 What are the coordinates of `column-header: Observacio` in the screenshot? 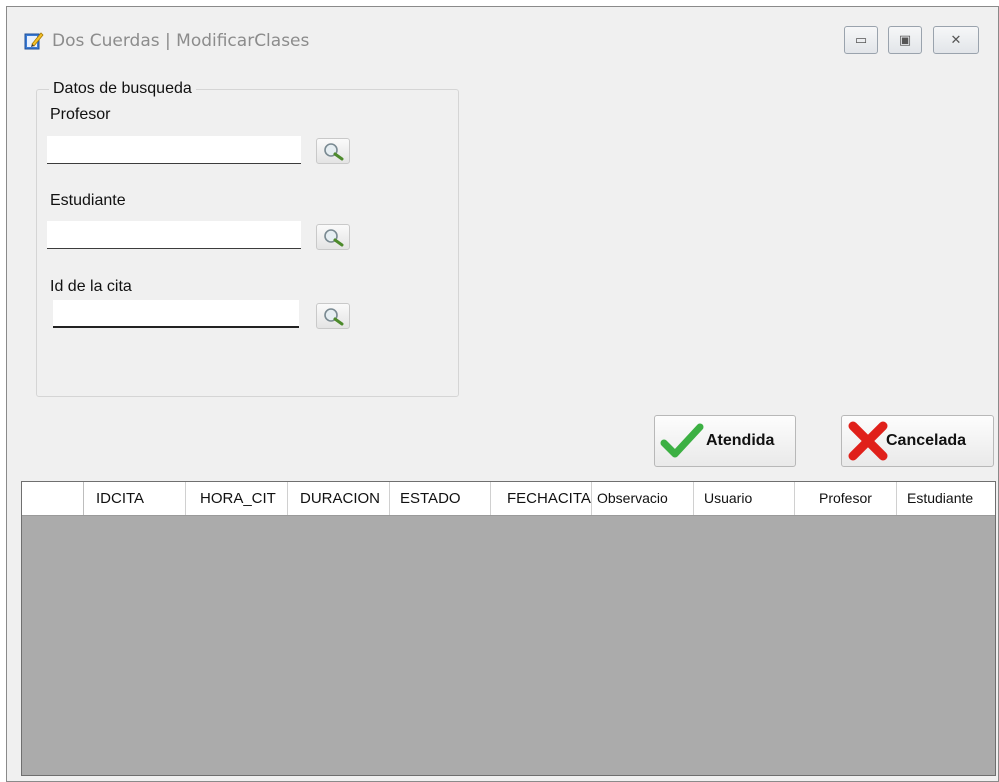 It's located at (643, 498).